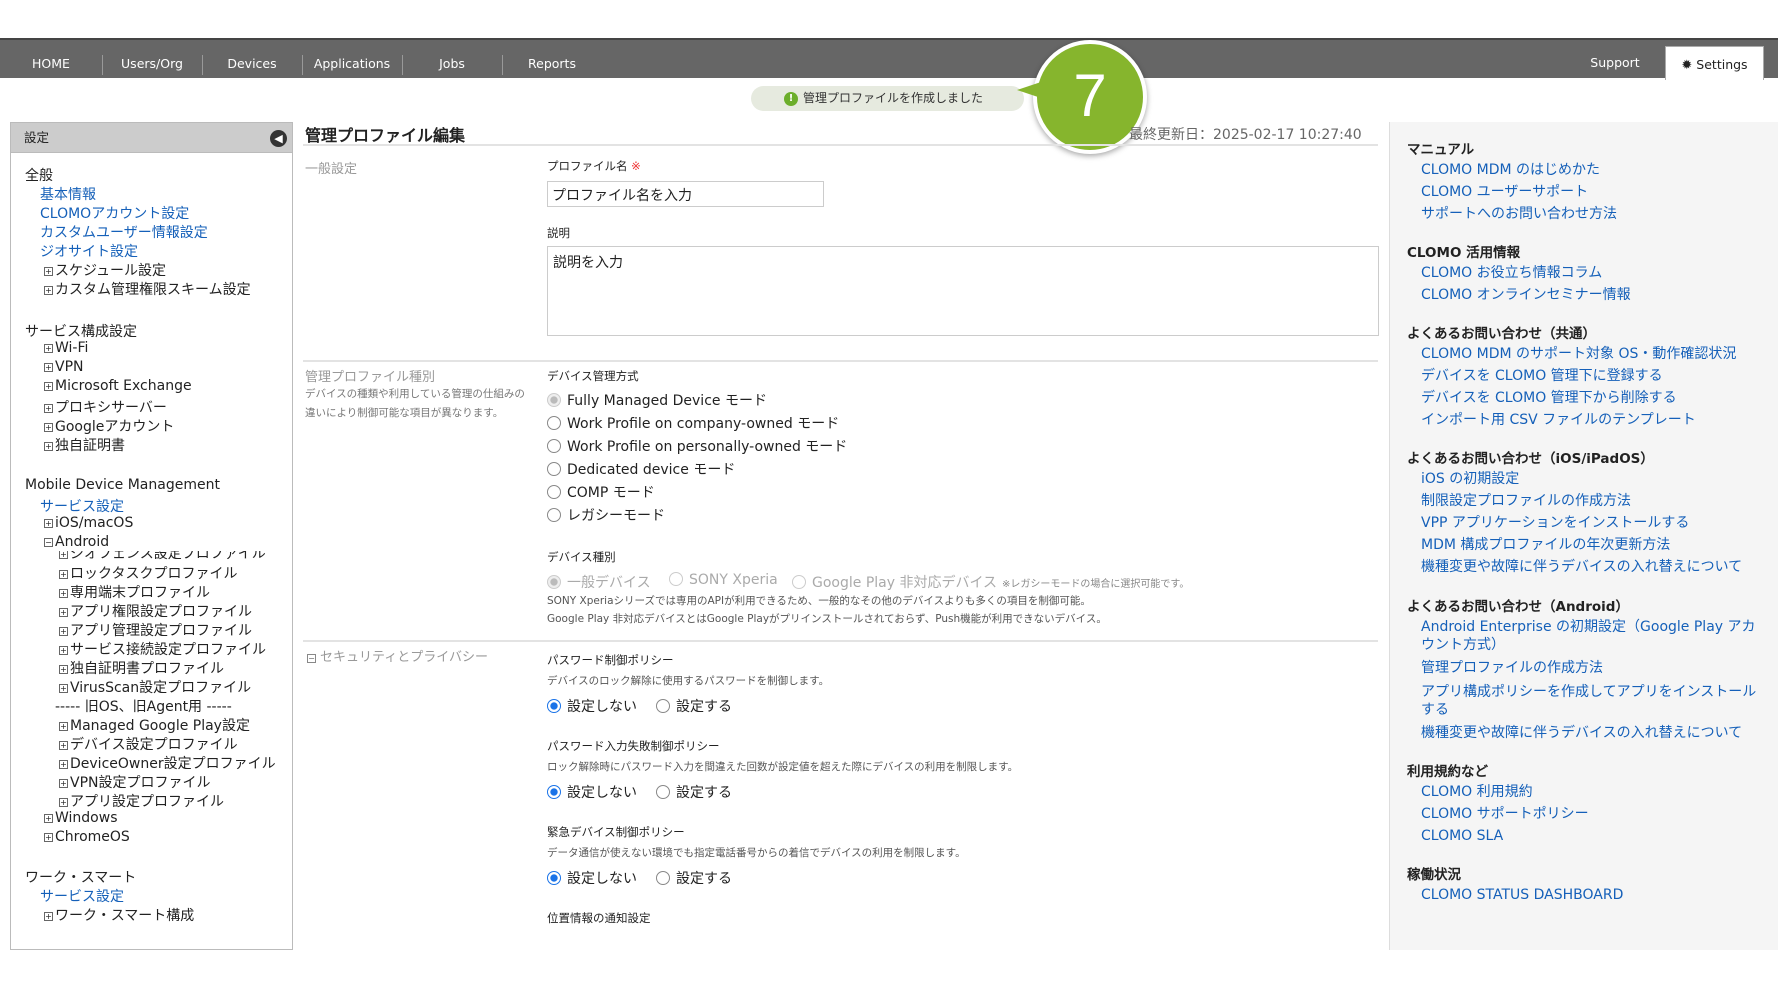 This screenshot has height=1000, width=1778. Describe the element at coordinates (352, 59) in the screenshot. I see `nav-applications: Applications` at that location.